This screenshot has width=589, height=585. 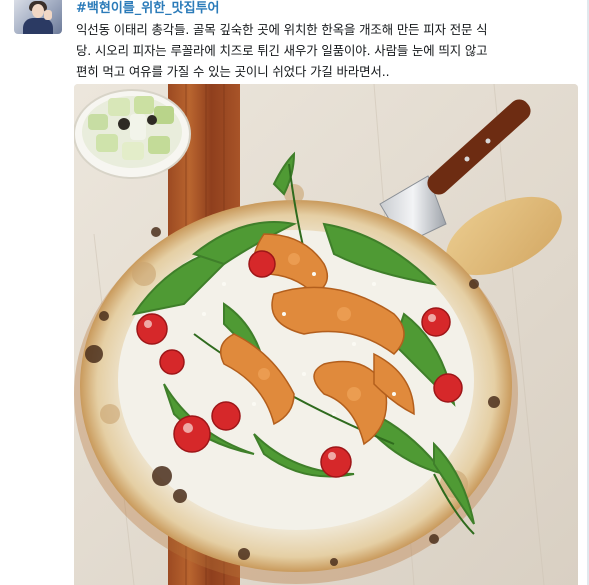 I want to click on hashtag-link: #백현이를_위한_맛집투어, so click(x=148, y=9).